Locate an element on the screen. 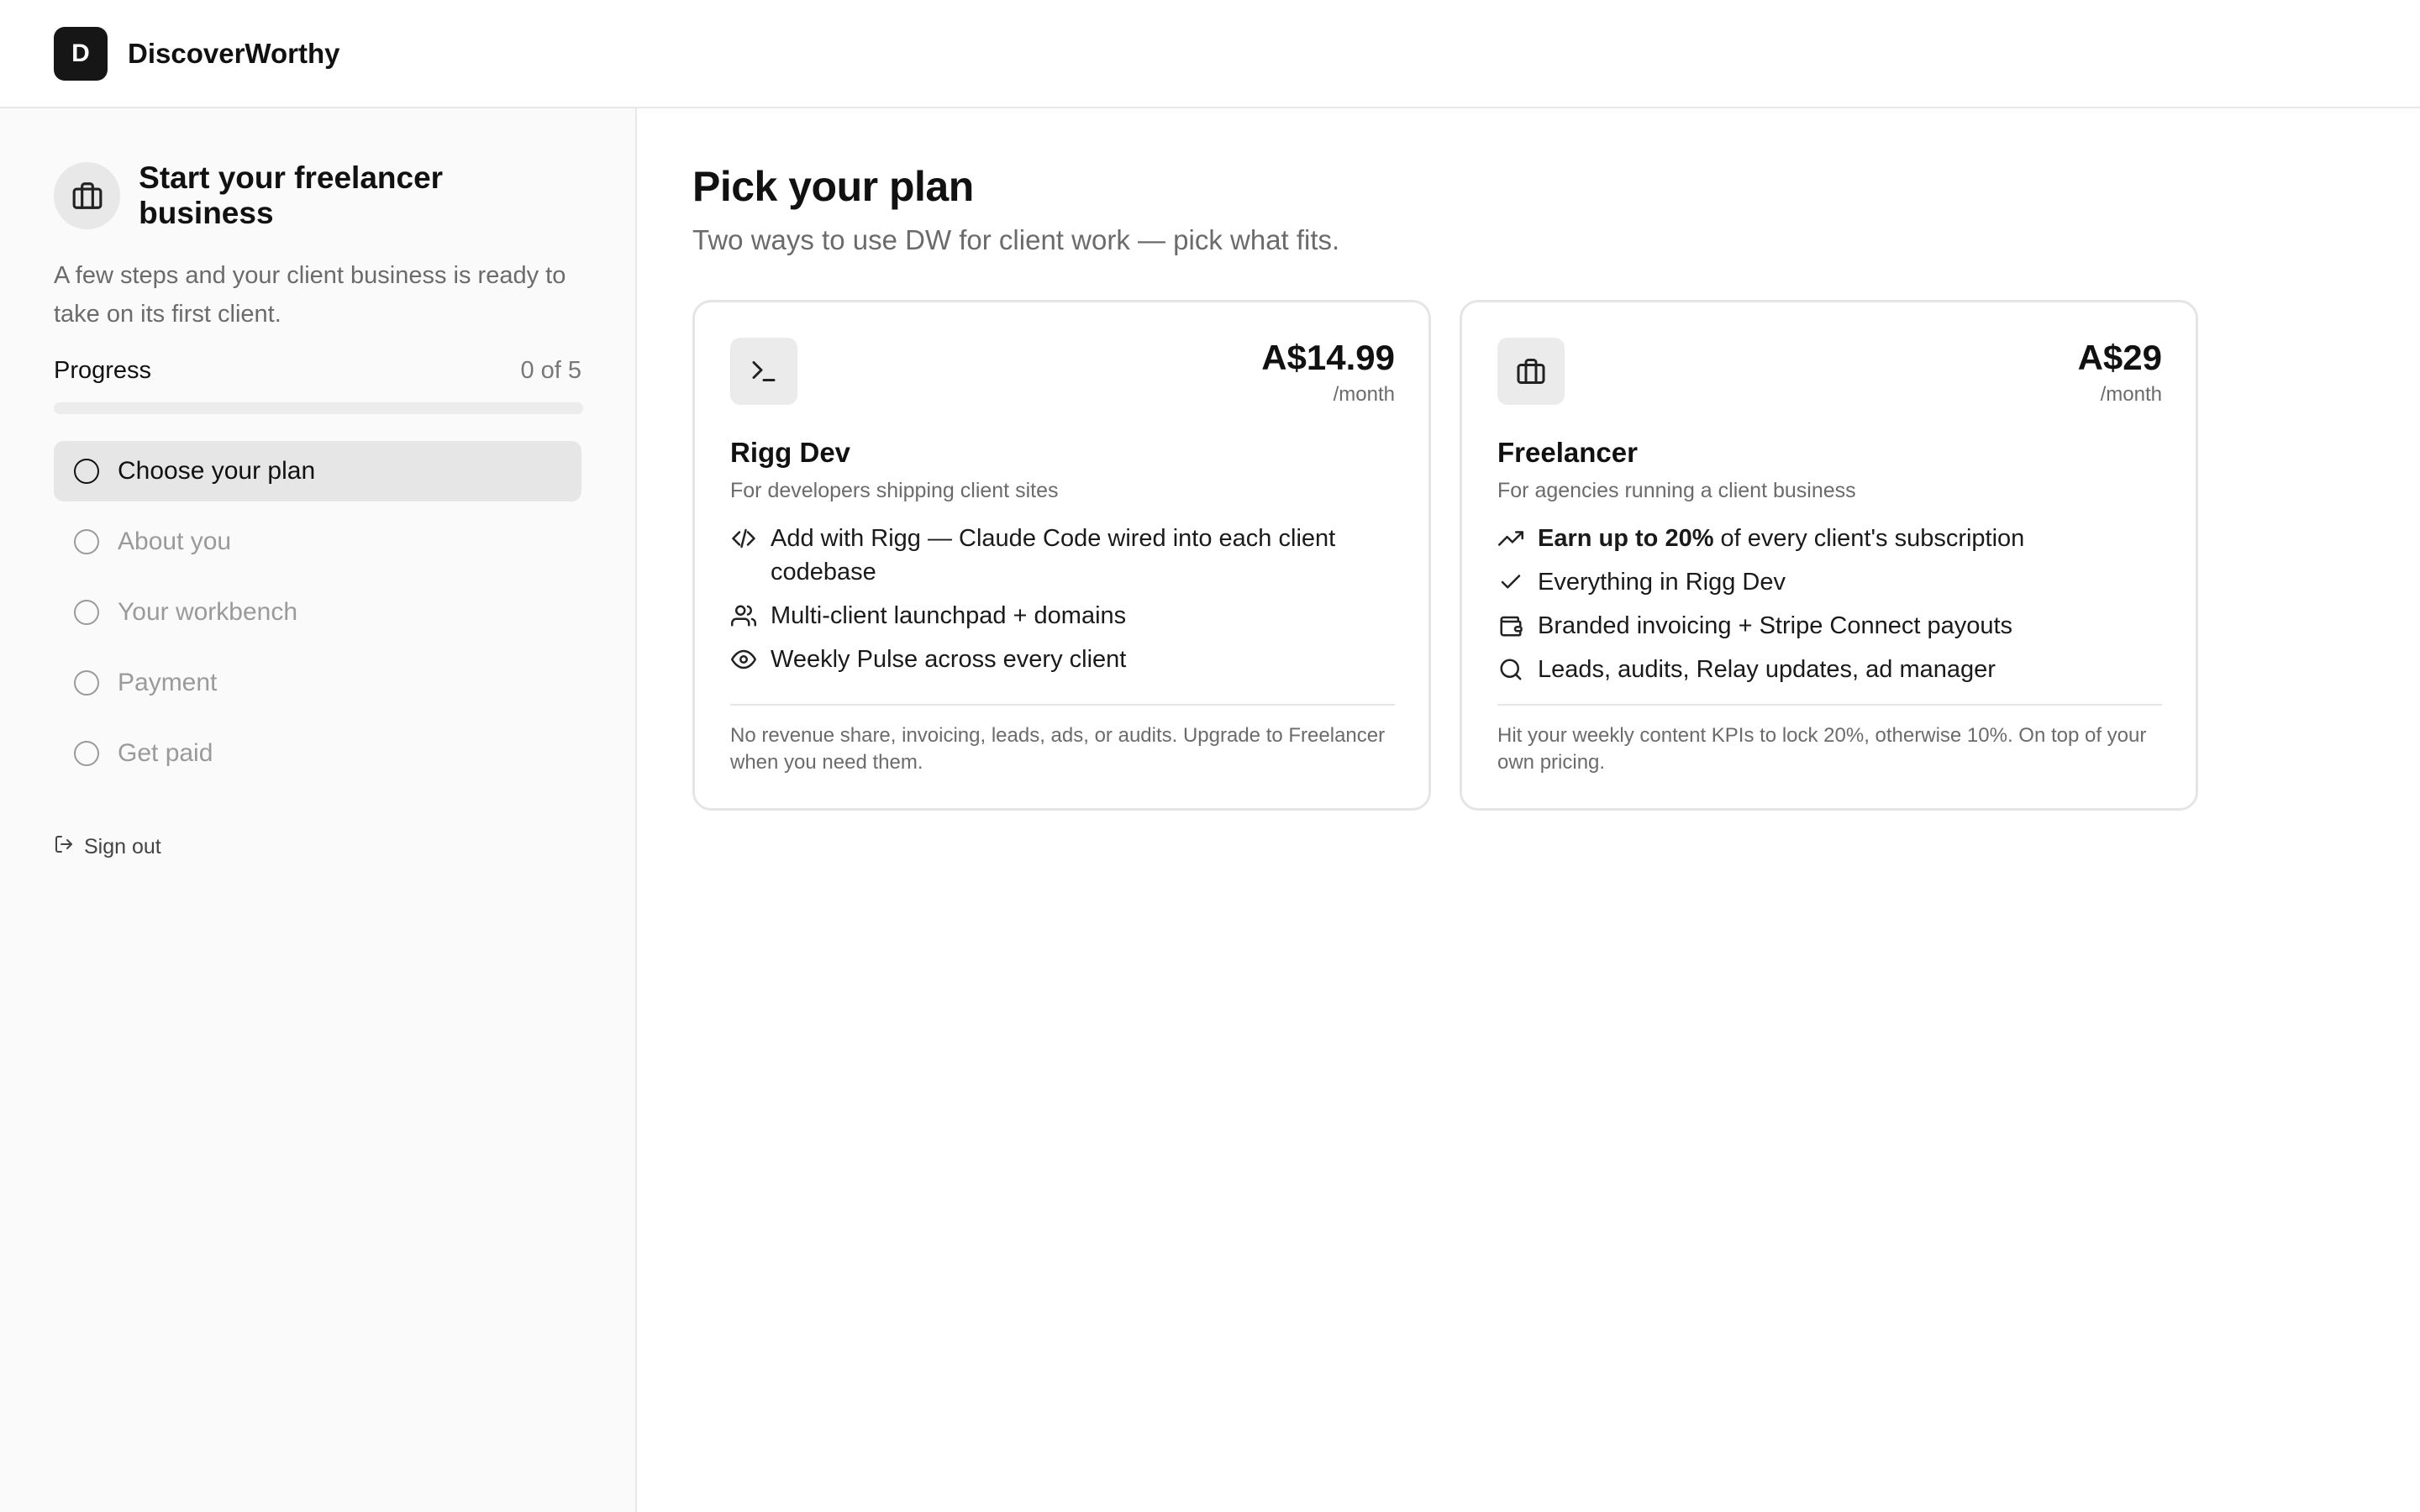 The image size is (2420, 1512). feature-text: Leads, audits, Relay updates, ad manager is located at coordinates (1767, 669).